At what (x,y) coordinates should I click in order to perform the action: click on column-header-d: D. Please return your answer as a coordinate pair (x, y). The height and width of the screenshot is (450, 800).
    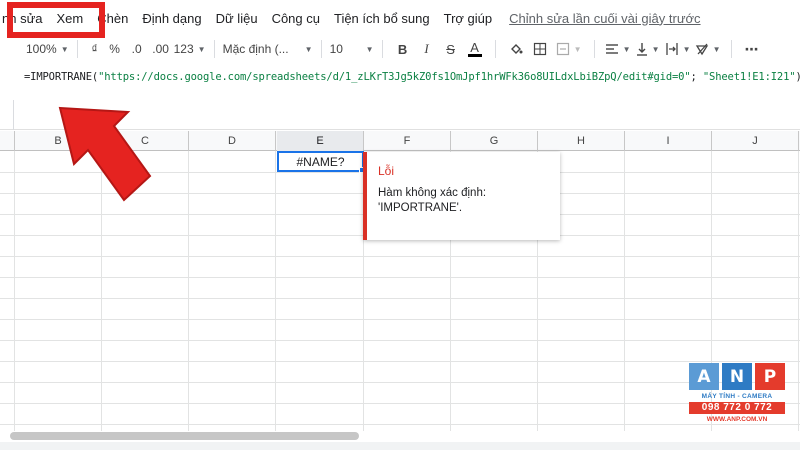
    Looking at the image, I should click on (232, 141).